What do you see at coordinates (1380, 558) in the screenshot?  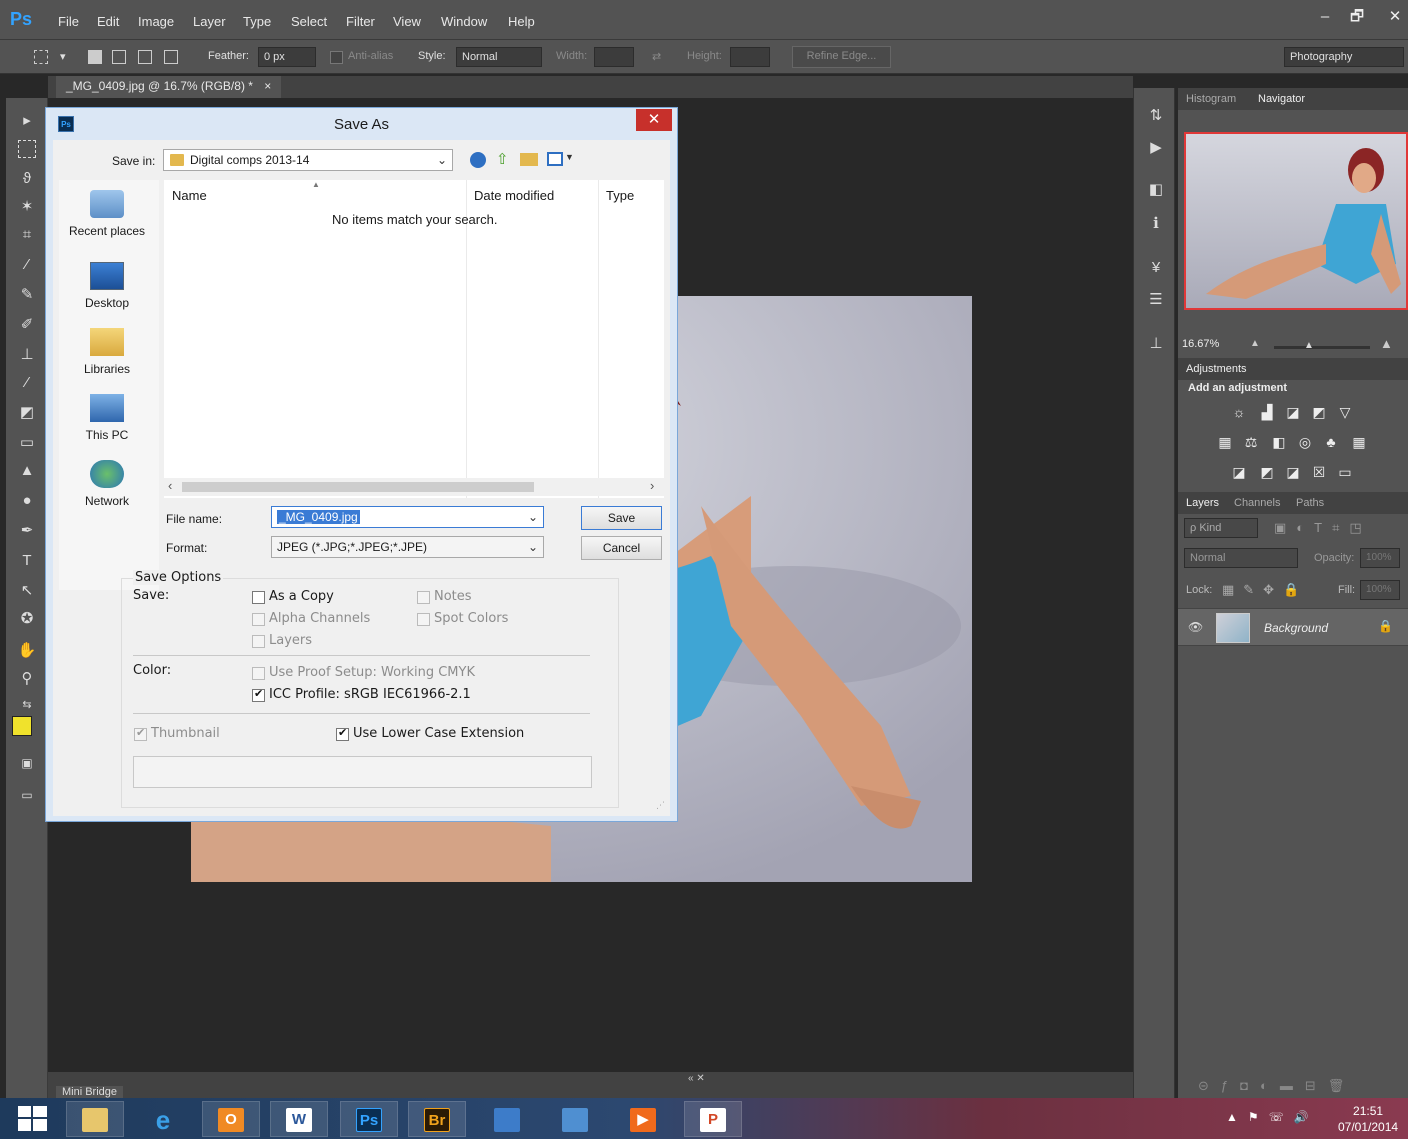 I see `opacity-input: 100%` at bounding box center [1380, 558].